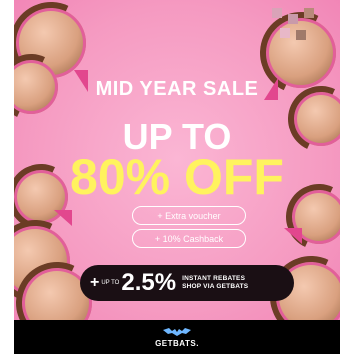 This screenshot has width=352, height=354. What do you see at coordinates (177, 343) in the screenshot?
I see `brand-name: GETBATS.` at bounding box center [177, 343].